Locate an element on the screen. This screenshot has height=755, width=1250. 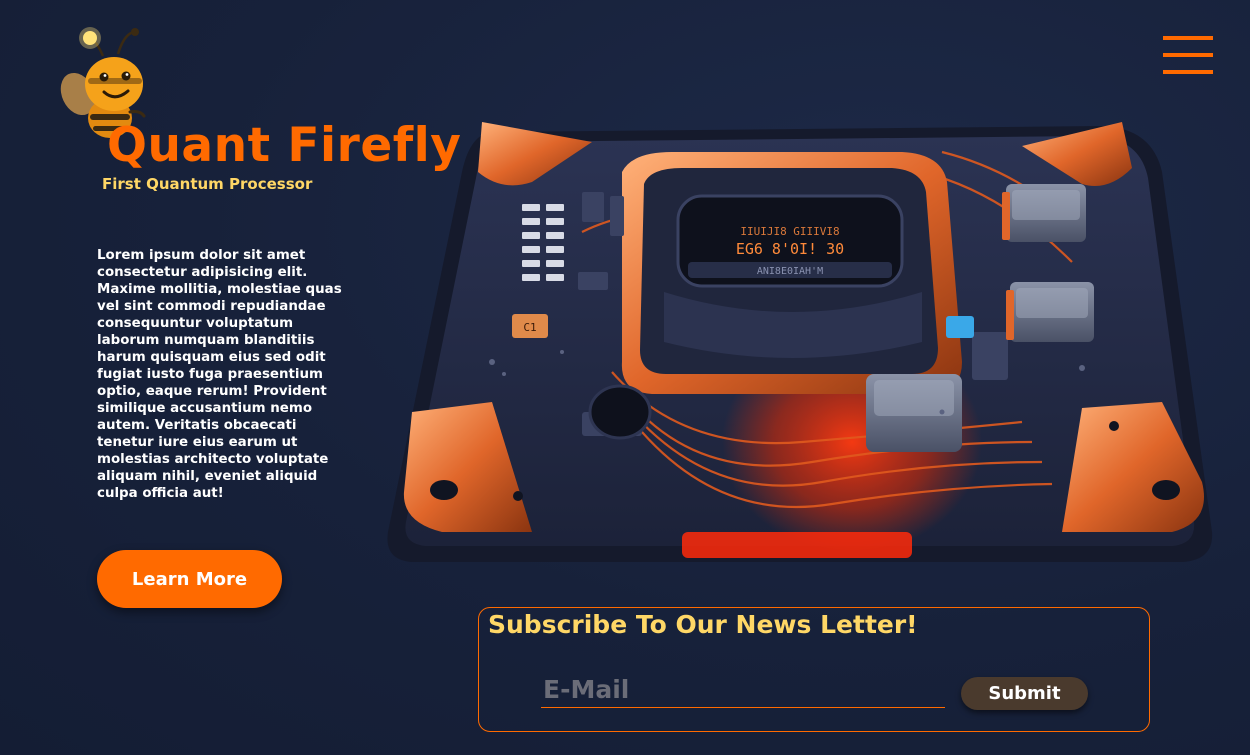
svg-text: ANI8E0IAH'M is located at coordinates (790, 271).